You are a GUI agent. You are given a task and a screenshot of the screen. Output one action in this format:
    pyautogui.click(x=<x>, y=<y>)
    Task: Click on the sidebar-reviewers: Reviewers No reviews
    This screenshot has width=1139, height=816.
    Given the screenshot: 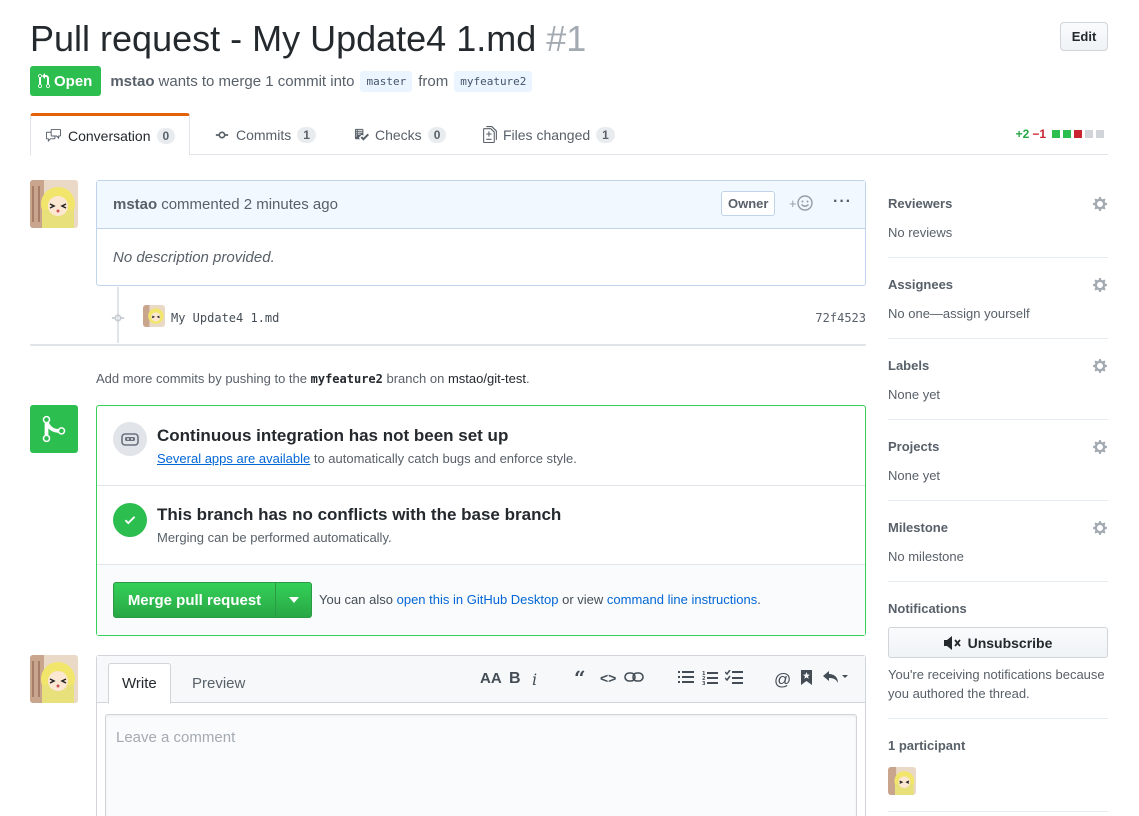 What is the action you would take?
    pyautogui.click(x=998, y=227)
    